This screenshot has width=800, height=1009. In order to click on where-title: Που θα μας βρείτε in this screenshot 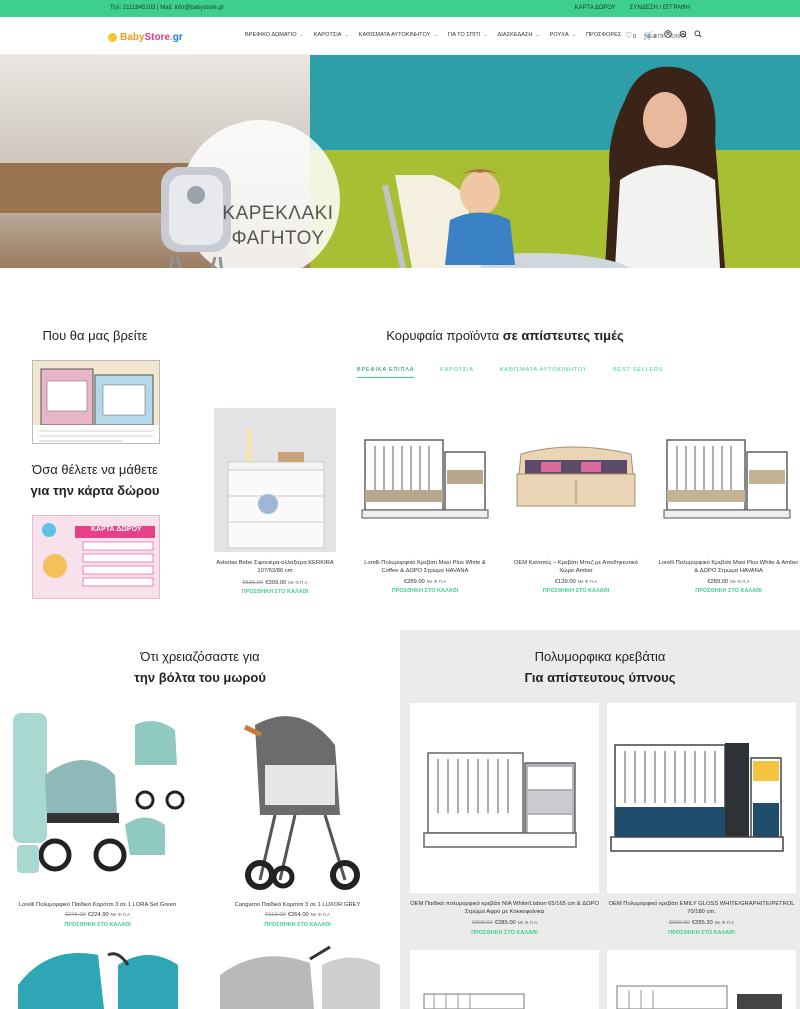, I will do `click(95, 335)`.